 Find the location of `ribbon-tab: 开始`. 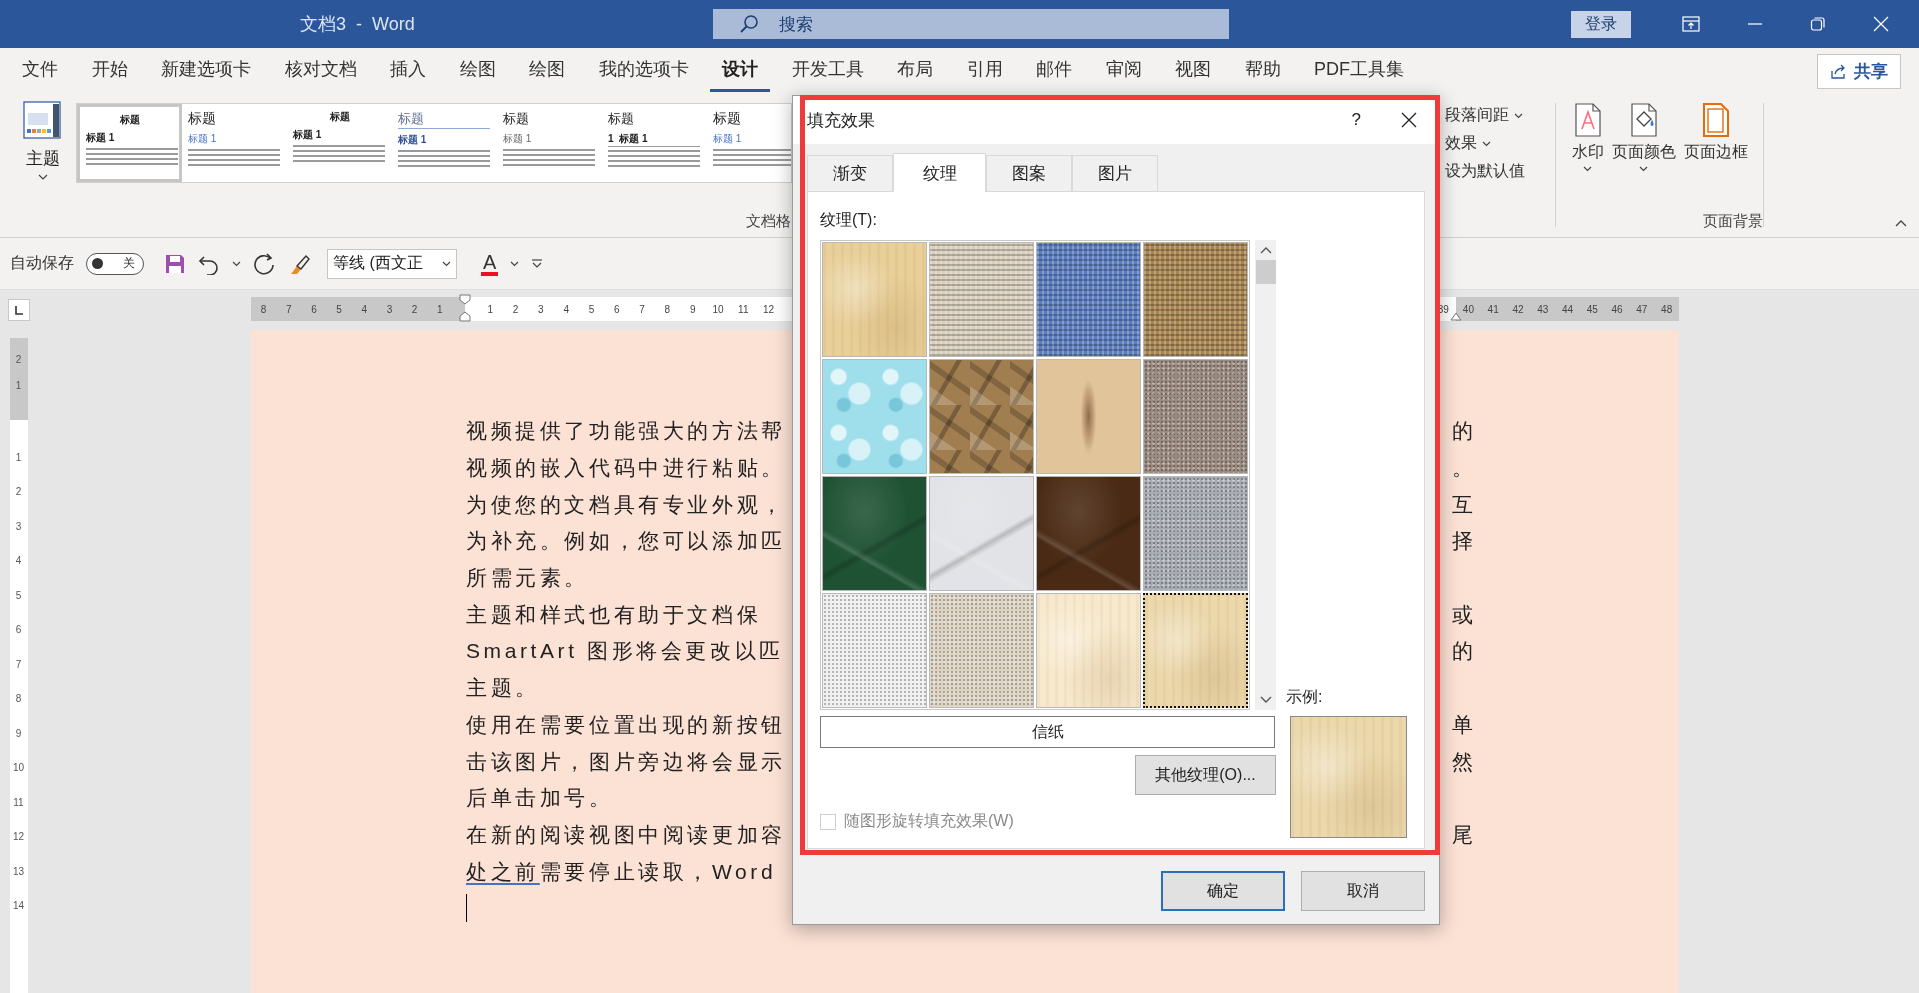

ribbon-tab: 开始 is located at coordinates (109, 71).